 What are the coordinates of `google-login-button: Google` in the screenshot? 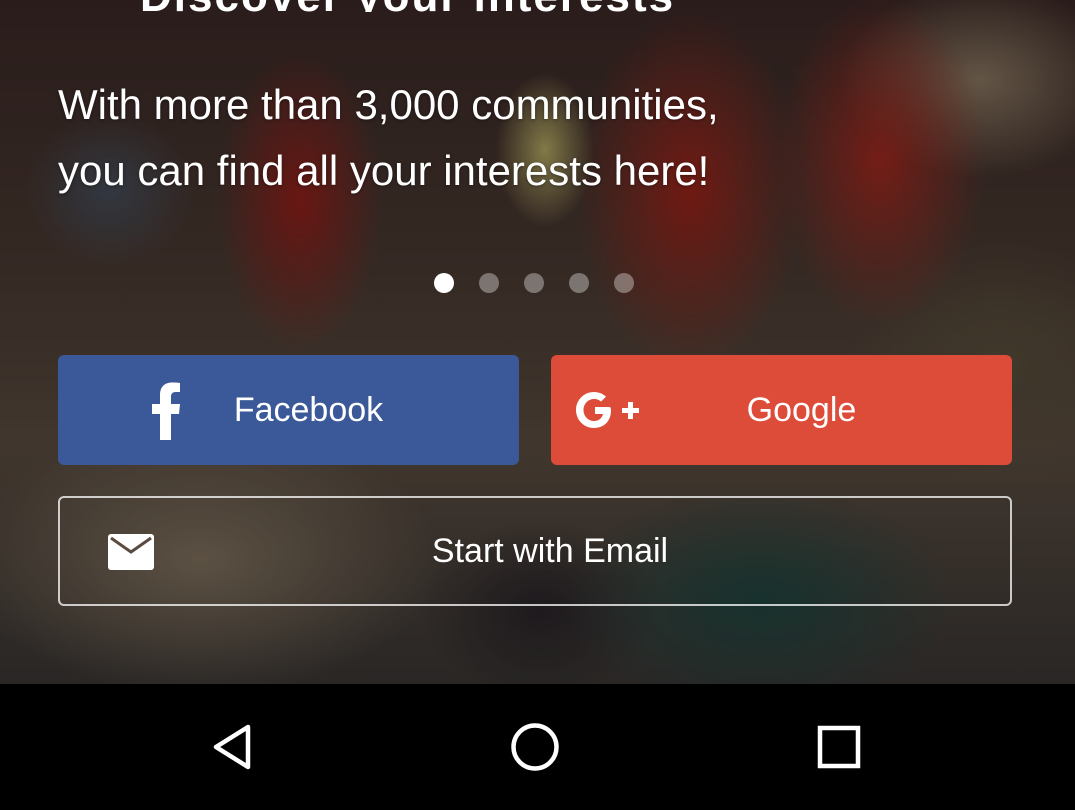 It's located at (781, 410).